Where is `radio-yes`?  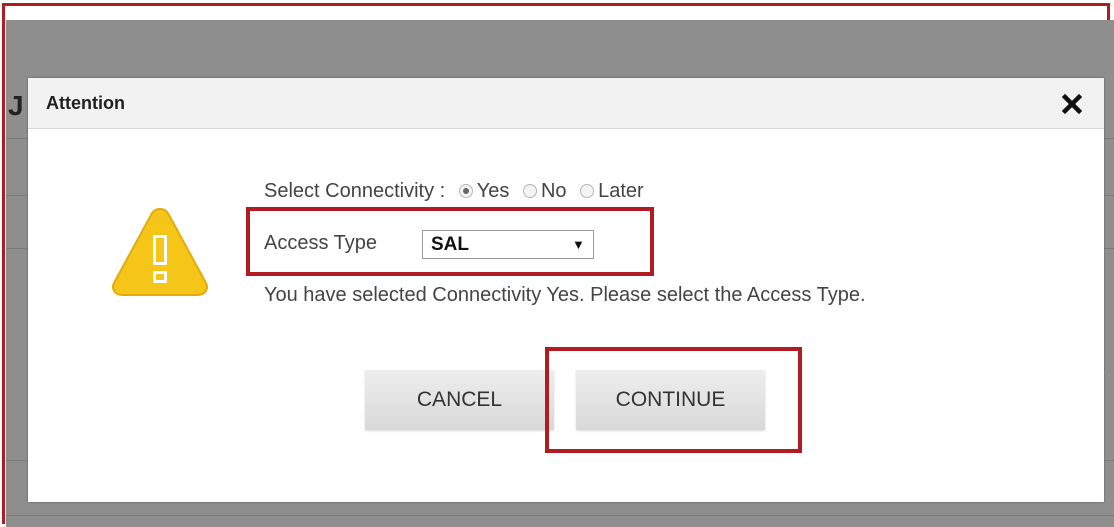
radio-yes is located at coordinates (465, 191).